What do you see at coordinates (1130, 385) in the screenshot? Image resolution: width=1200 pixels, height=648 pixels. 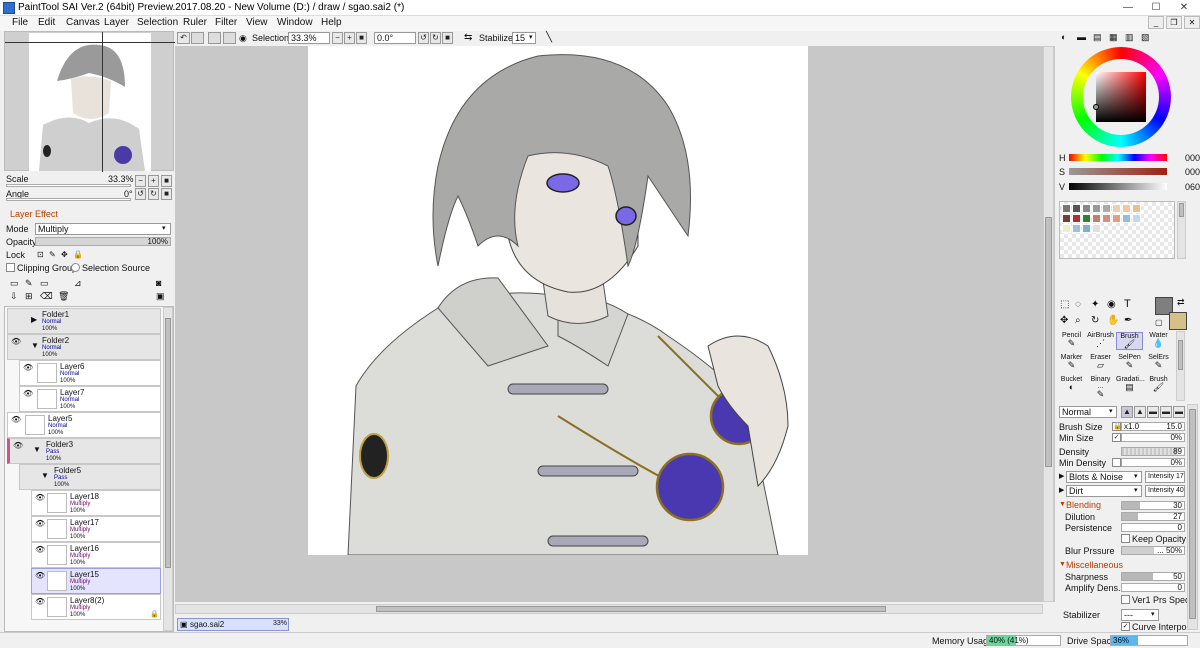 I see `brush-tool-gradati: Gradati... ▤` at bounding box center [1130, 385].